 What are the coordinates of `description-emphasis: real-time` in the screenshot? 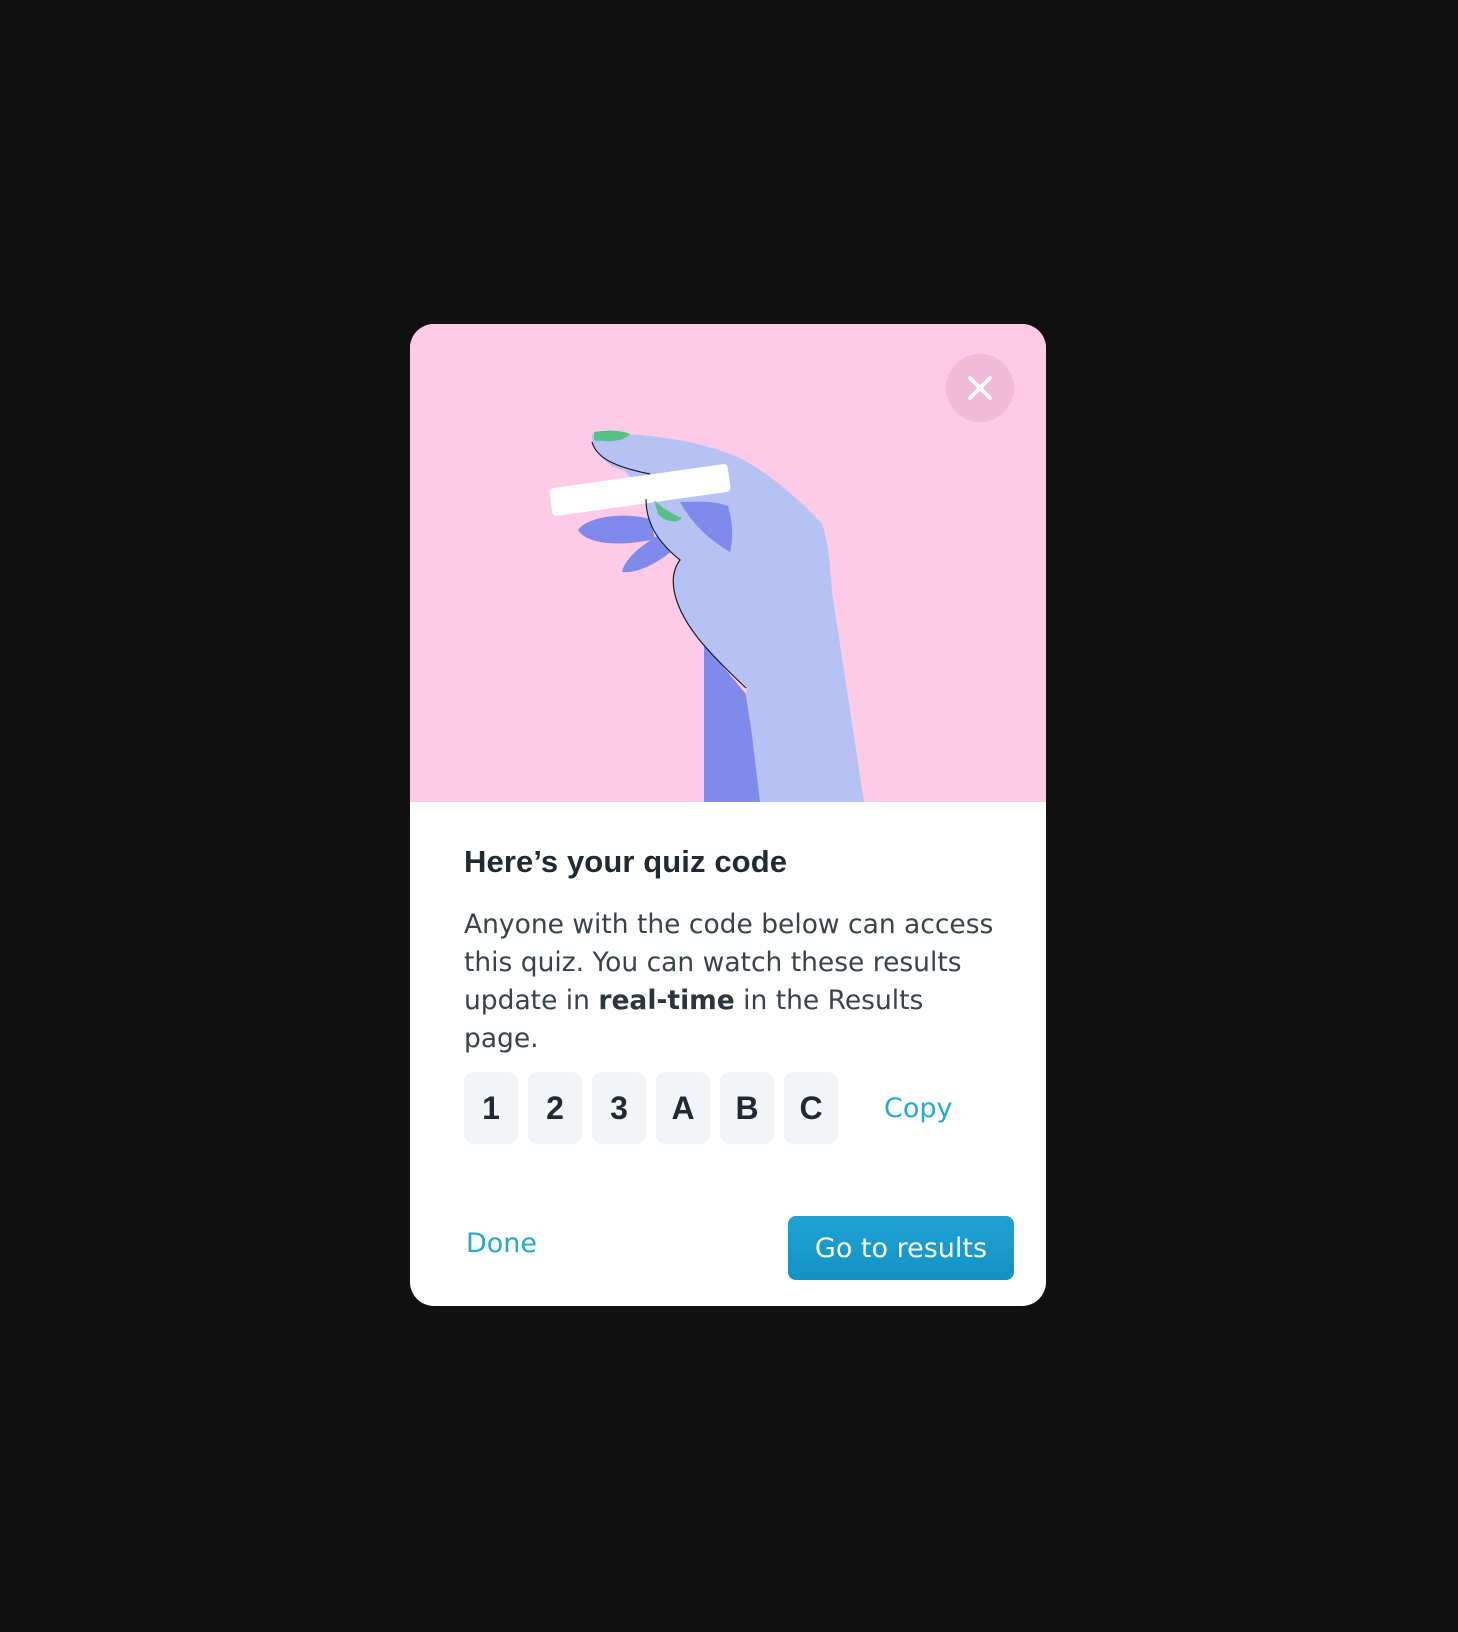 It's located at (666, 1000).